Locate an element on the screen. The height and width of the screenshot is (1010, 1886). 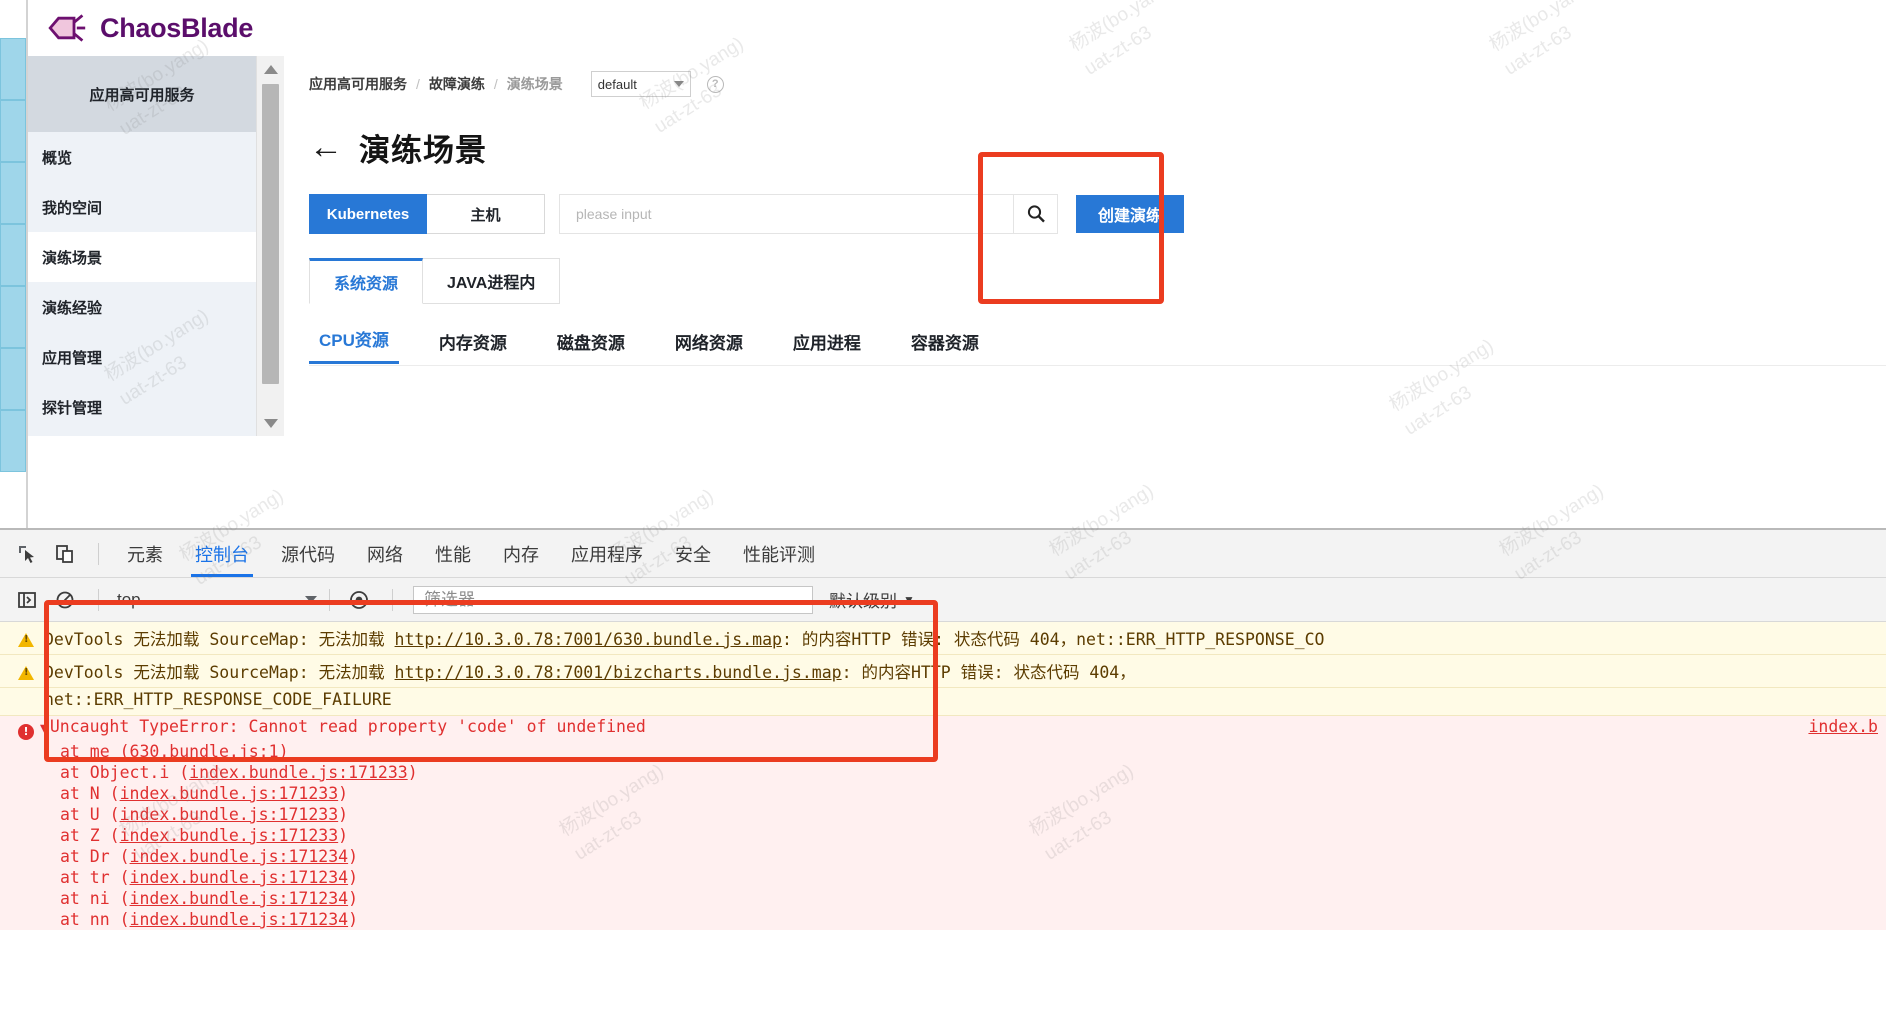
devtools-tab-sources: 源代码 is located at coordinates (308, 554).